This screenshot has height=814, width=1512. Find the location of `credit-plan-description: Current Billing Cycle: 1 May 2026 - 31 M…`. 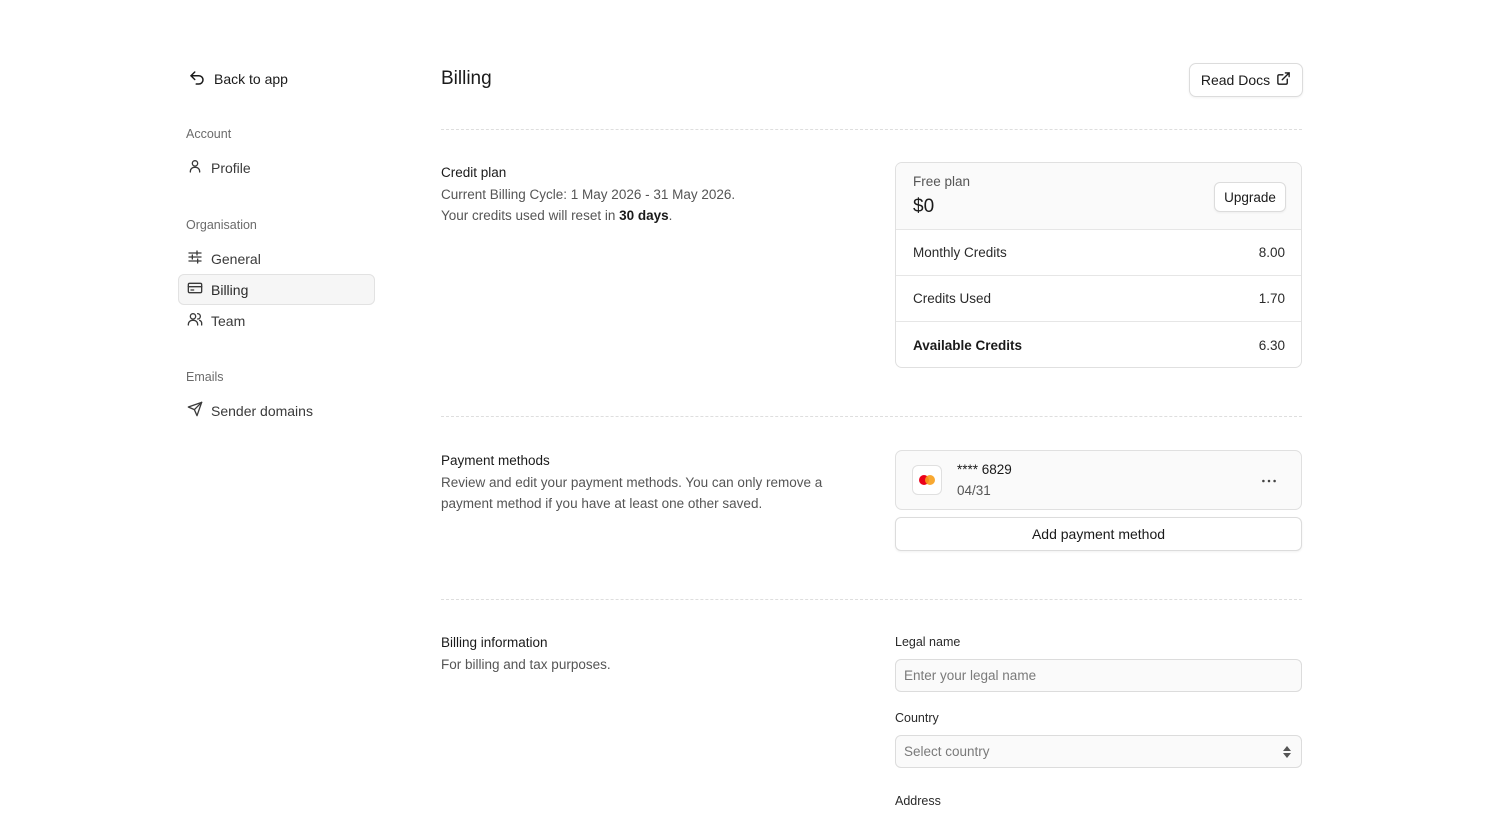

credit-plan-description: Current Billing Cycle: 1 May 2026 - 31 M… is located at coordinates (588, 205).